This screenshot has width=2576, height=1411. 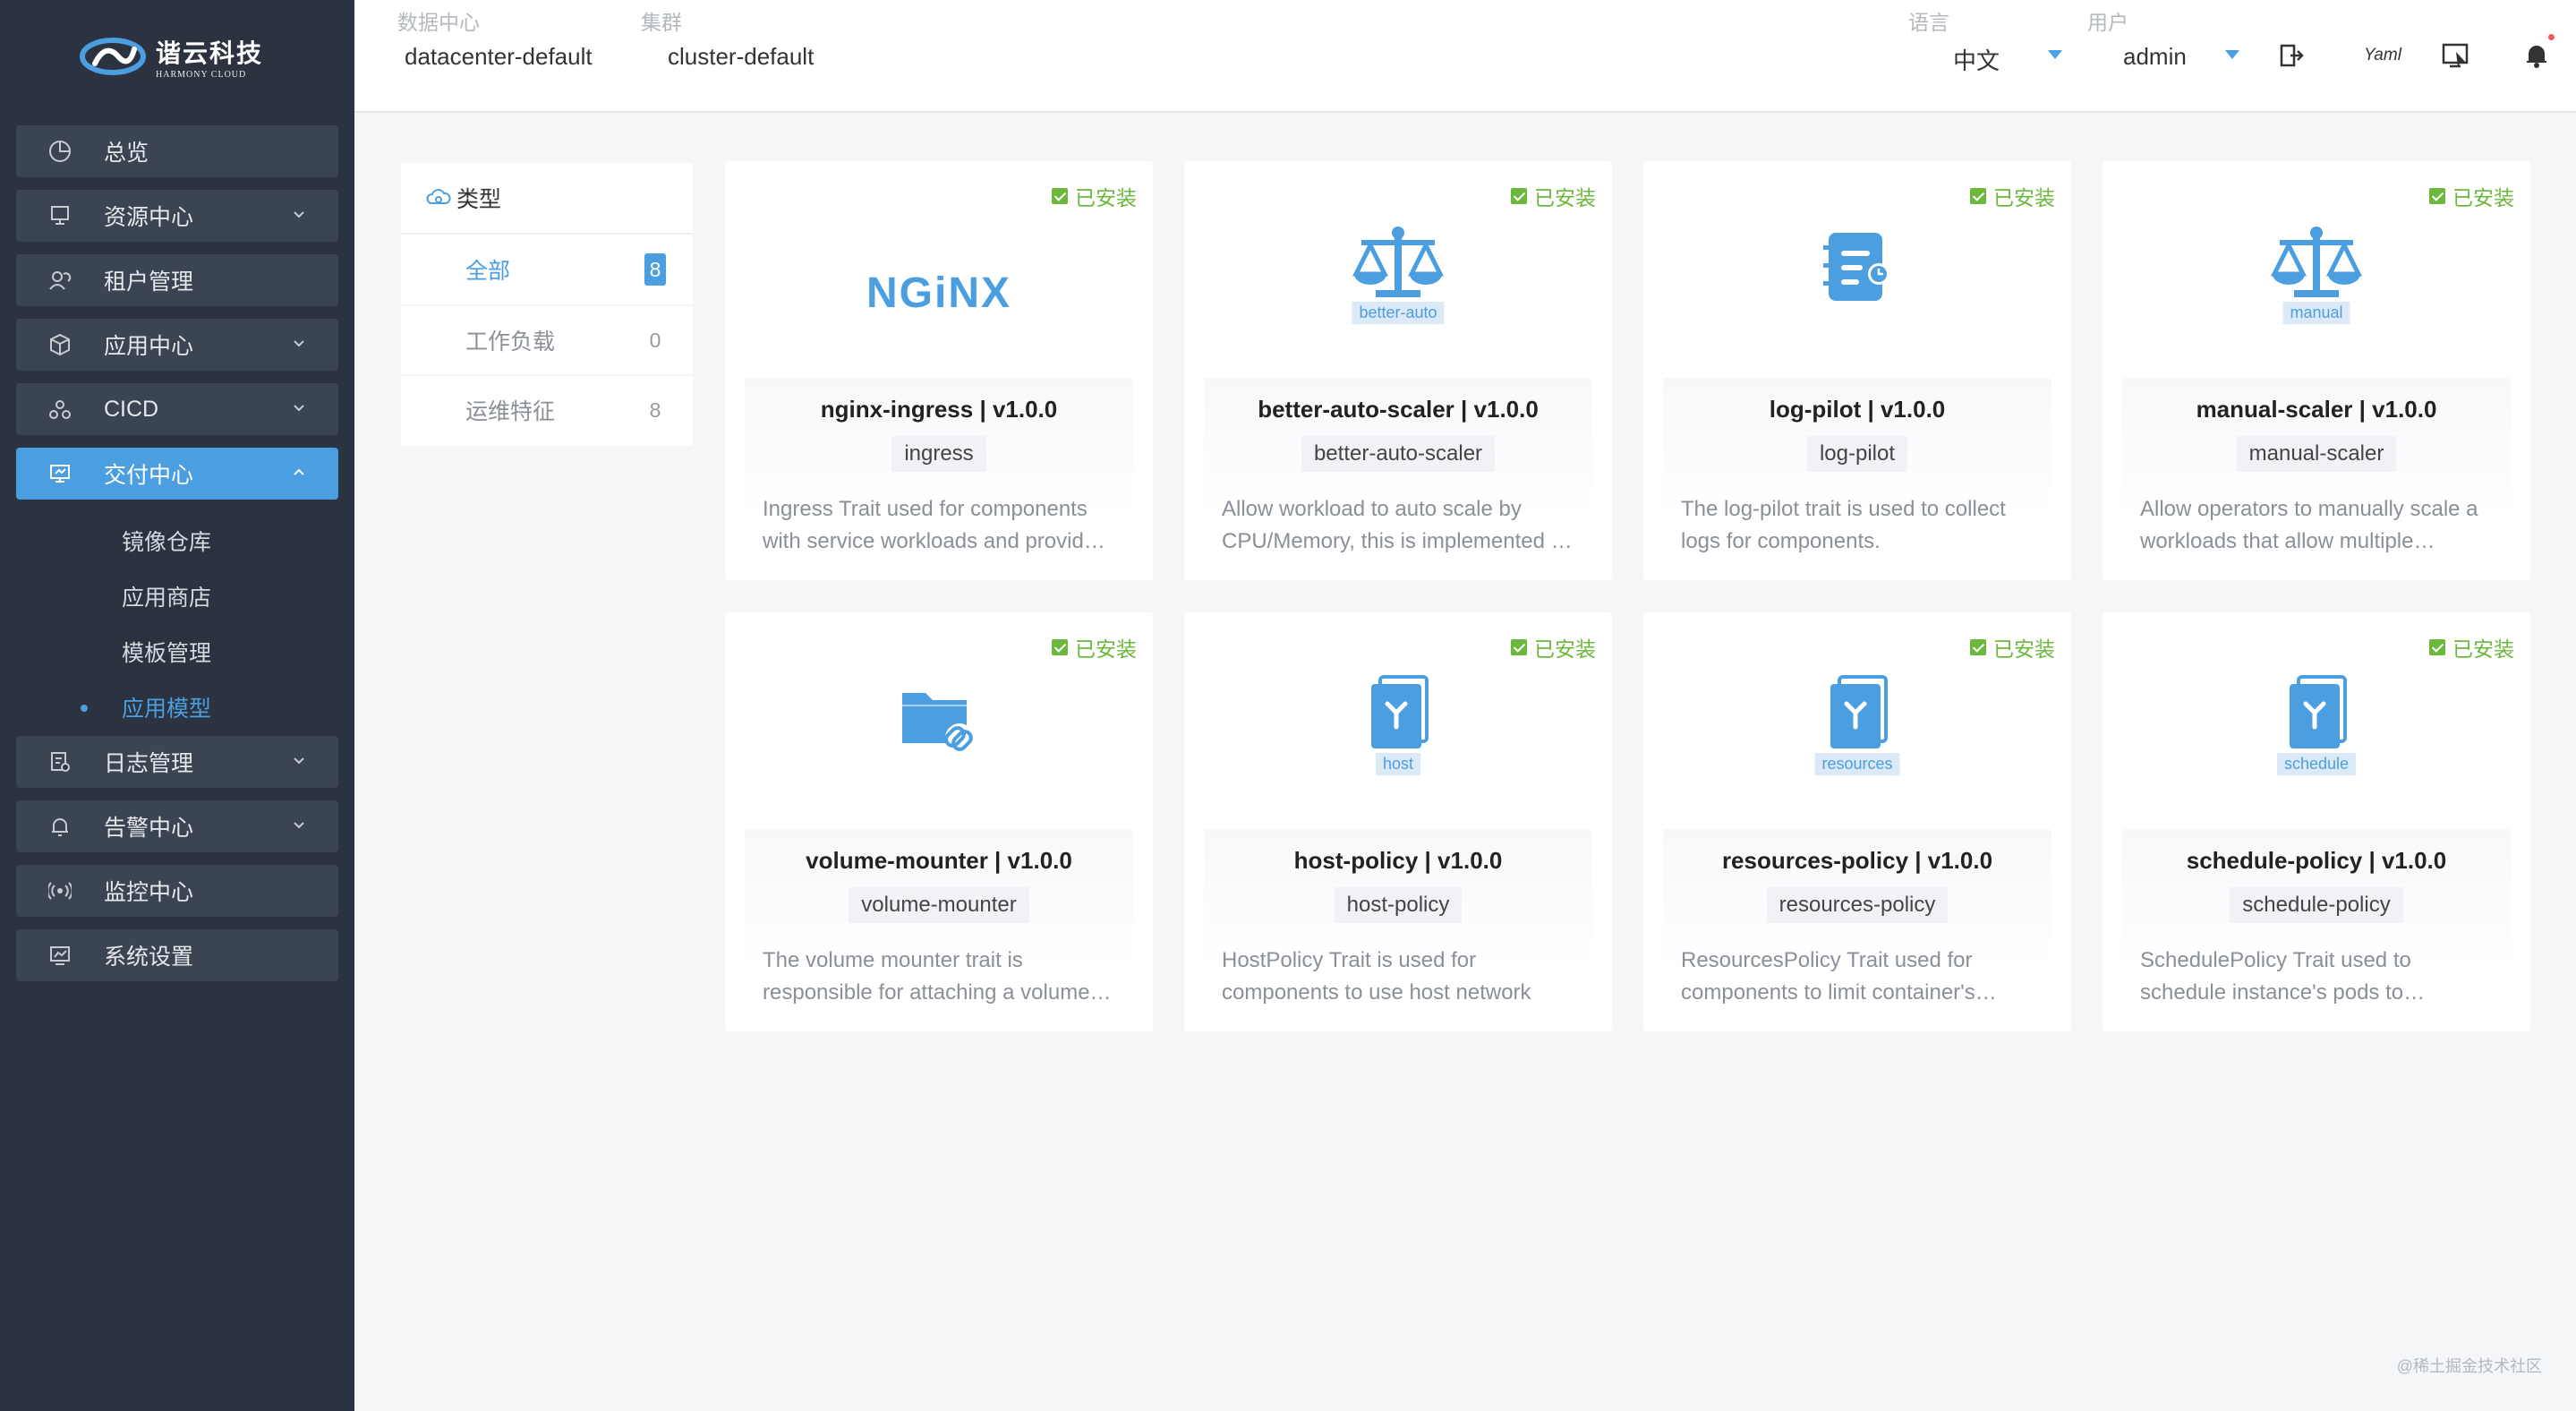 I want to click on sidebar-subitem-image-registry: 镜像仓库, so click(x=166, y=541).